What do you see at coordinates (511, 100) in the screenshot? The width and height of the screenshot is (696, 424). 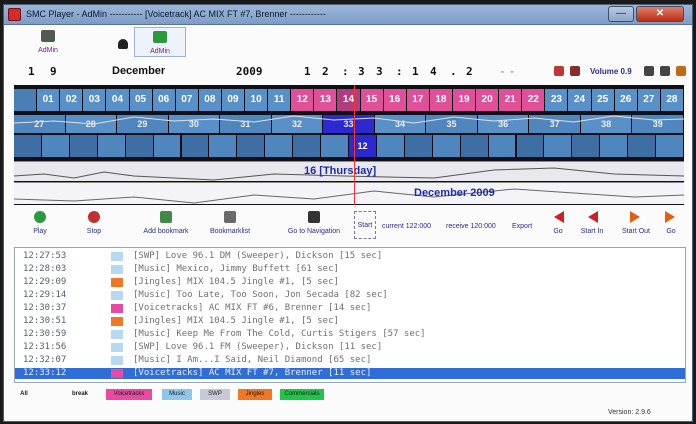 I see `day-cell: 21` at bounding box center [511, 100].